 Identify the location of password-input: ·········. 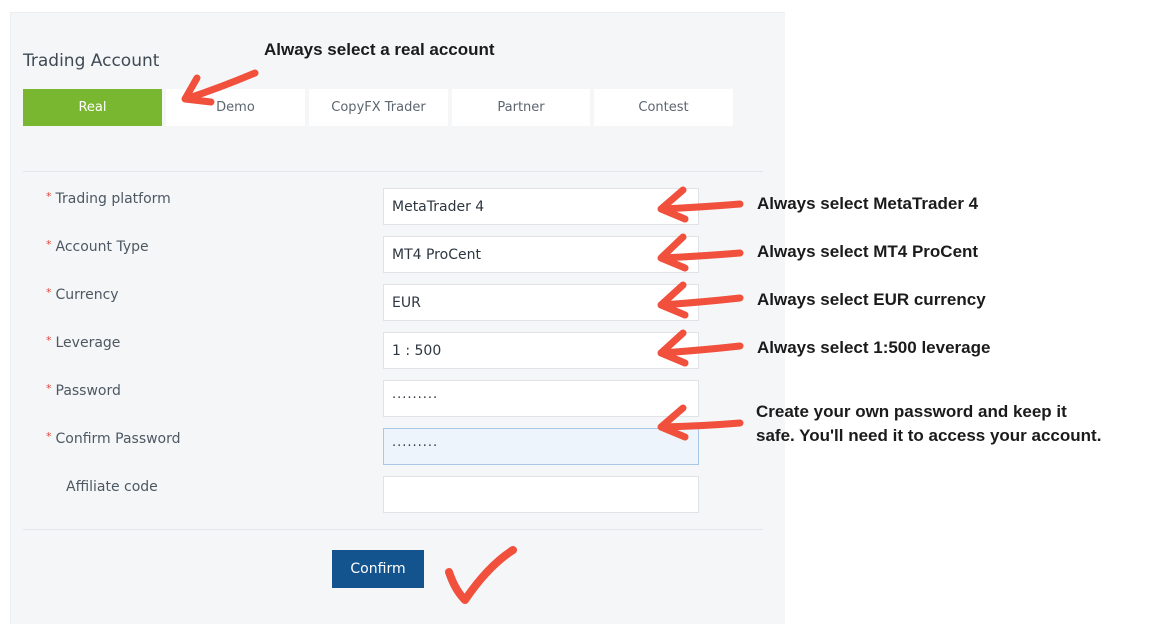
(541, 398).